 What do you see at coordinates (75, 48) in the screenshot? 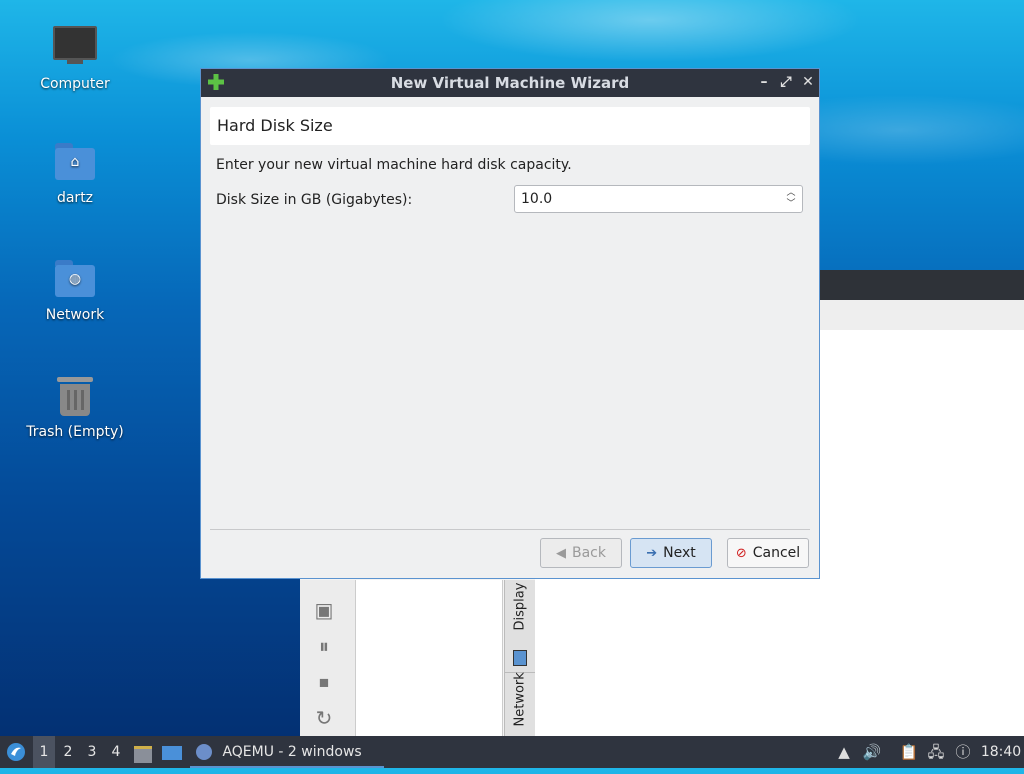
I see `computer-icon` at bounding box center [75, 48].